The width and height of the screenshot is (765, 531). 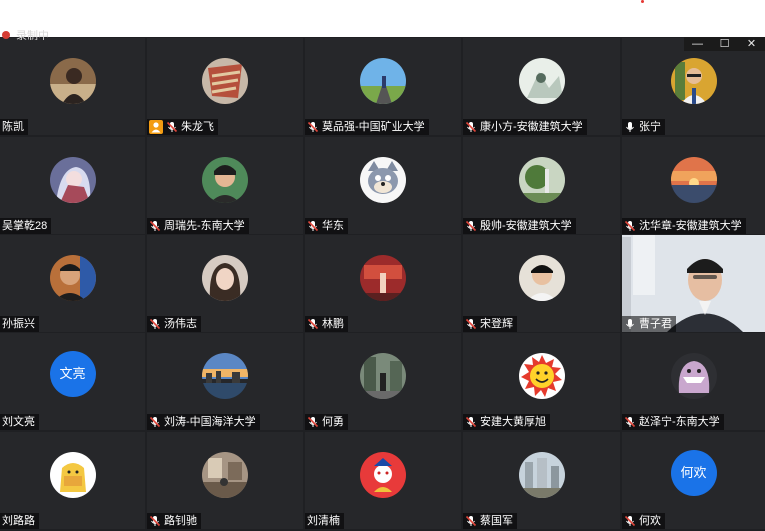 What do you see at coordinates (513, 422) in the screenshot?
I see `participant-name: 安建大黄厚旭` at bounding box center [513, 422].